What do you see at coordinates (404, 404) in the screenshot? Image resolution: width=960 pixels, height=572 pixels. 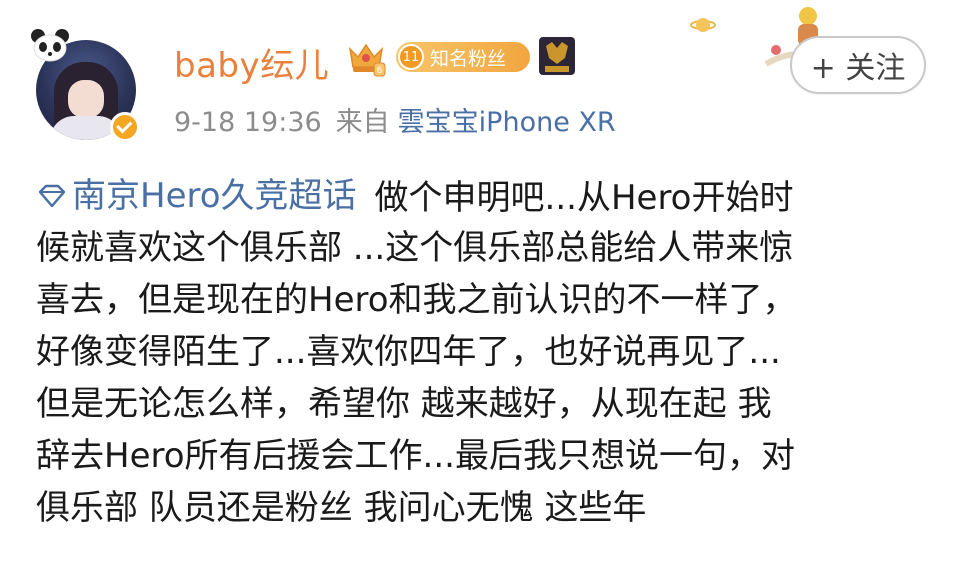 I see `post-line: 但是无论怎么样，希望你 越来越好，从现在起 我` at bounding box center [404, 404].